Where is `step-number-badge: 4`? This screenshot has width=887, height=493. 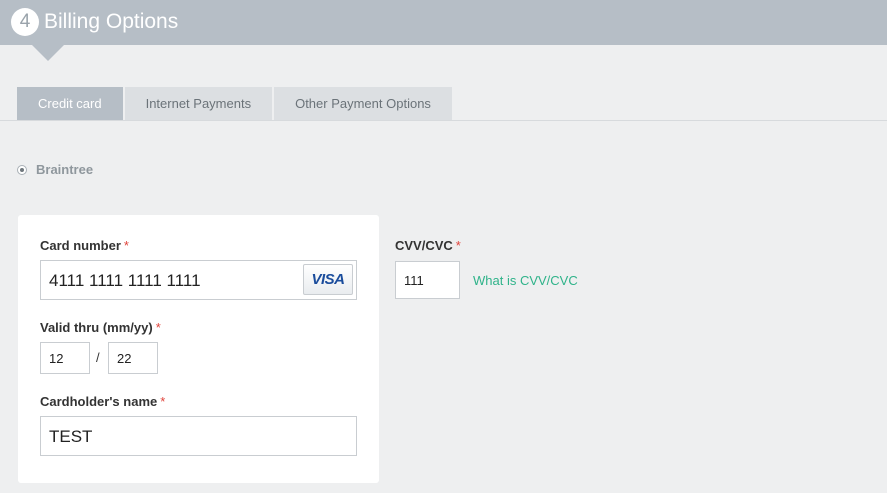
step-number-badge: 4 is located at coordinates (25, 22).